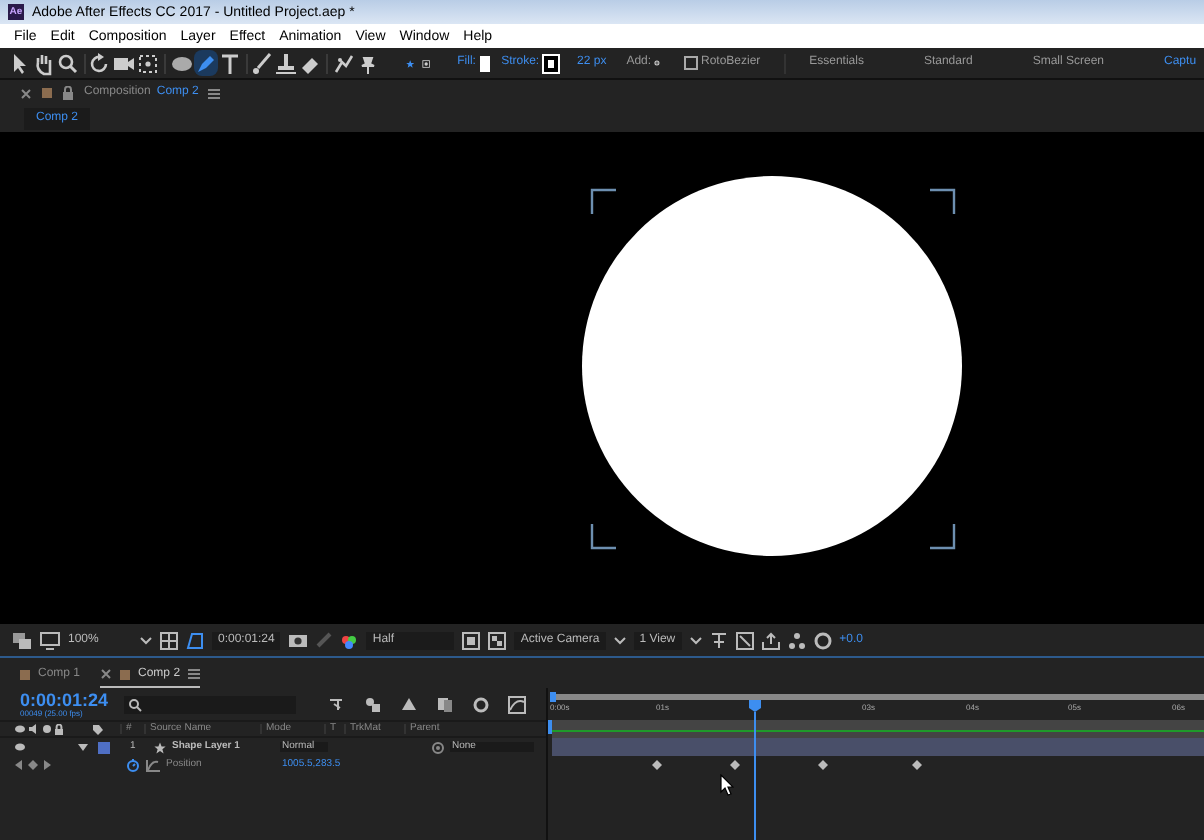 This screenshot has height=840, width=1204. Describe the element at coordinates (44, 63) in the screenshot. I see `hand-icon` at that location.